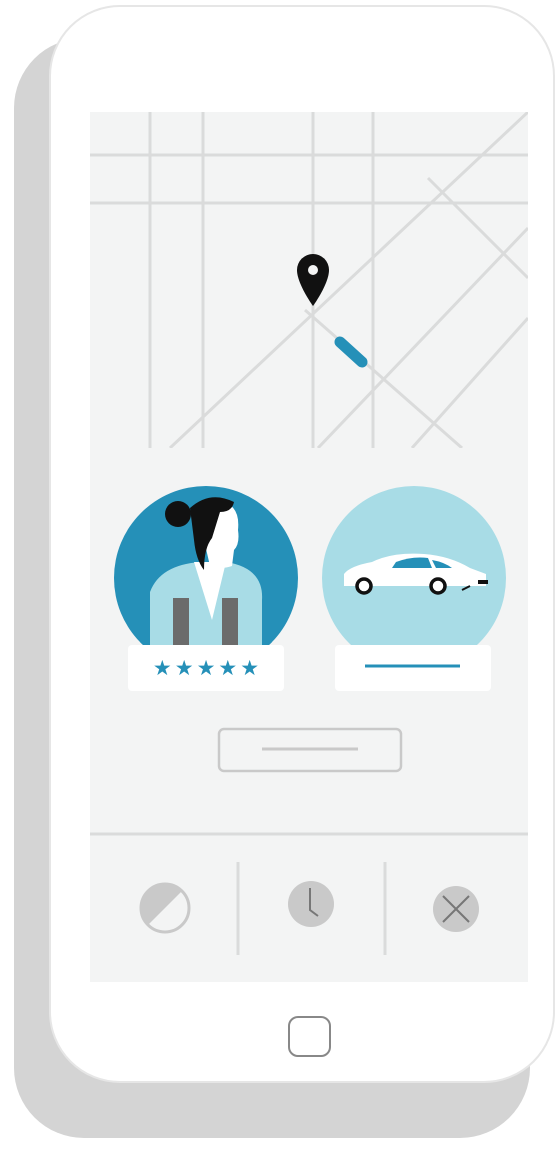  Describe the element at coordinates (309, 1036) in the screenshot. I see `home-button-icon` at that location.